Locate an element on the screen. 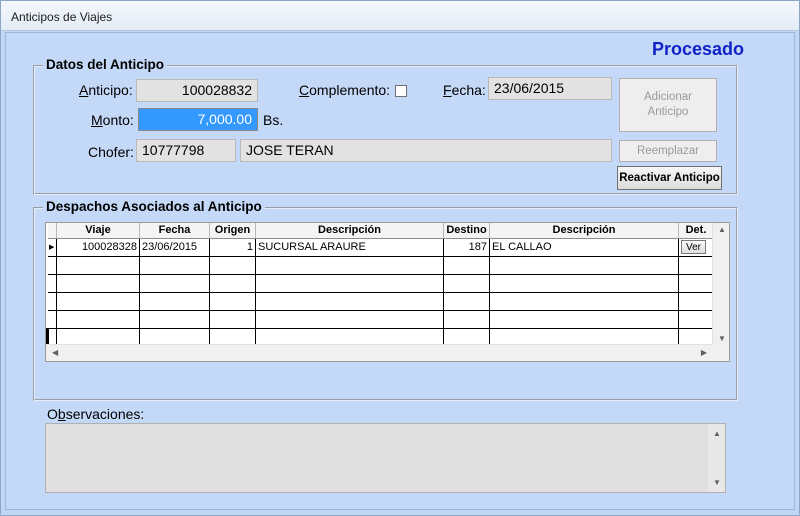 The width and height of the screenshot is (800, 516). fecha-field: 23/06/2015 is located at coordinates (550, 88).